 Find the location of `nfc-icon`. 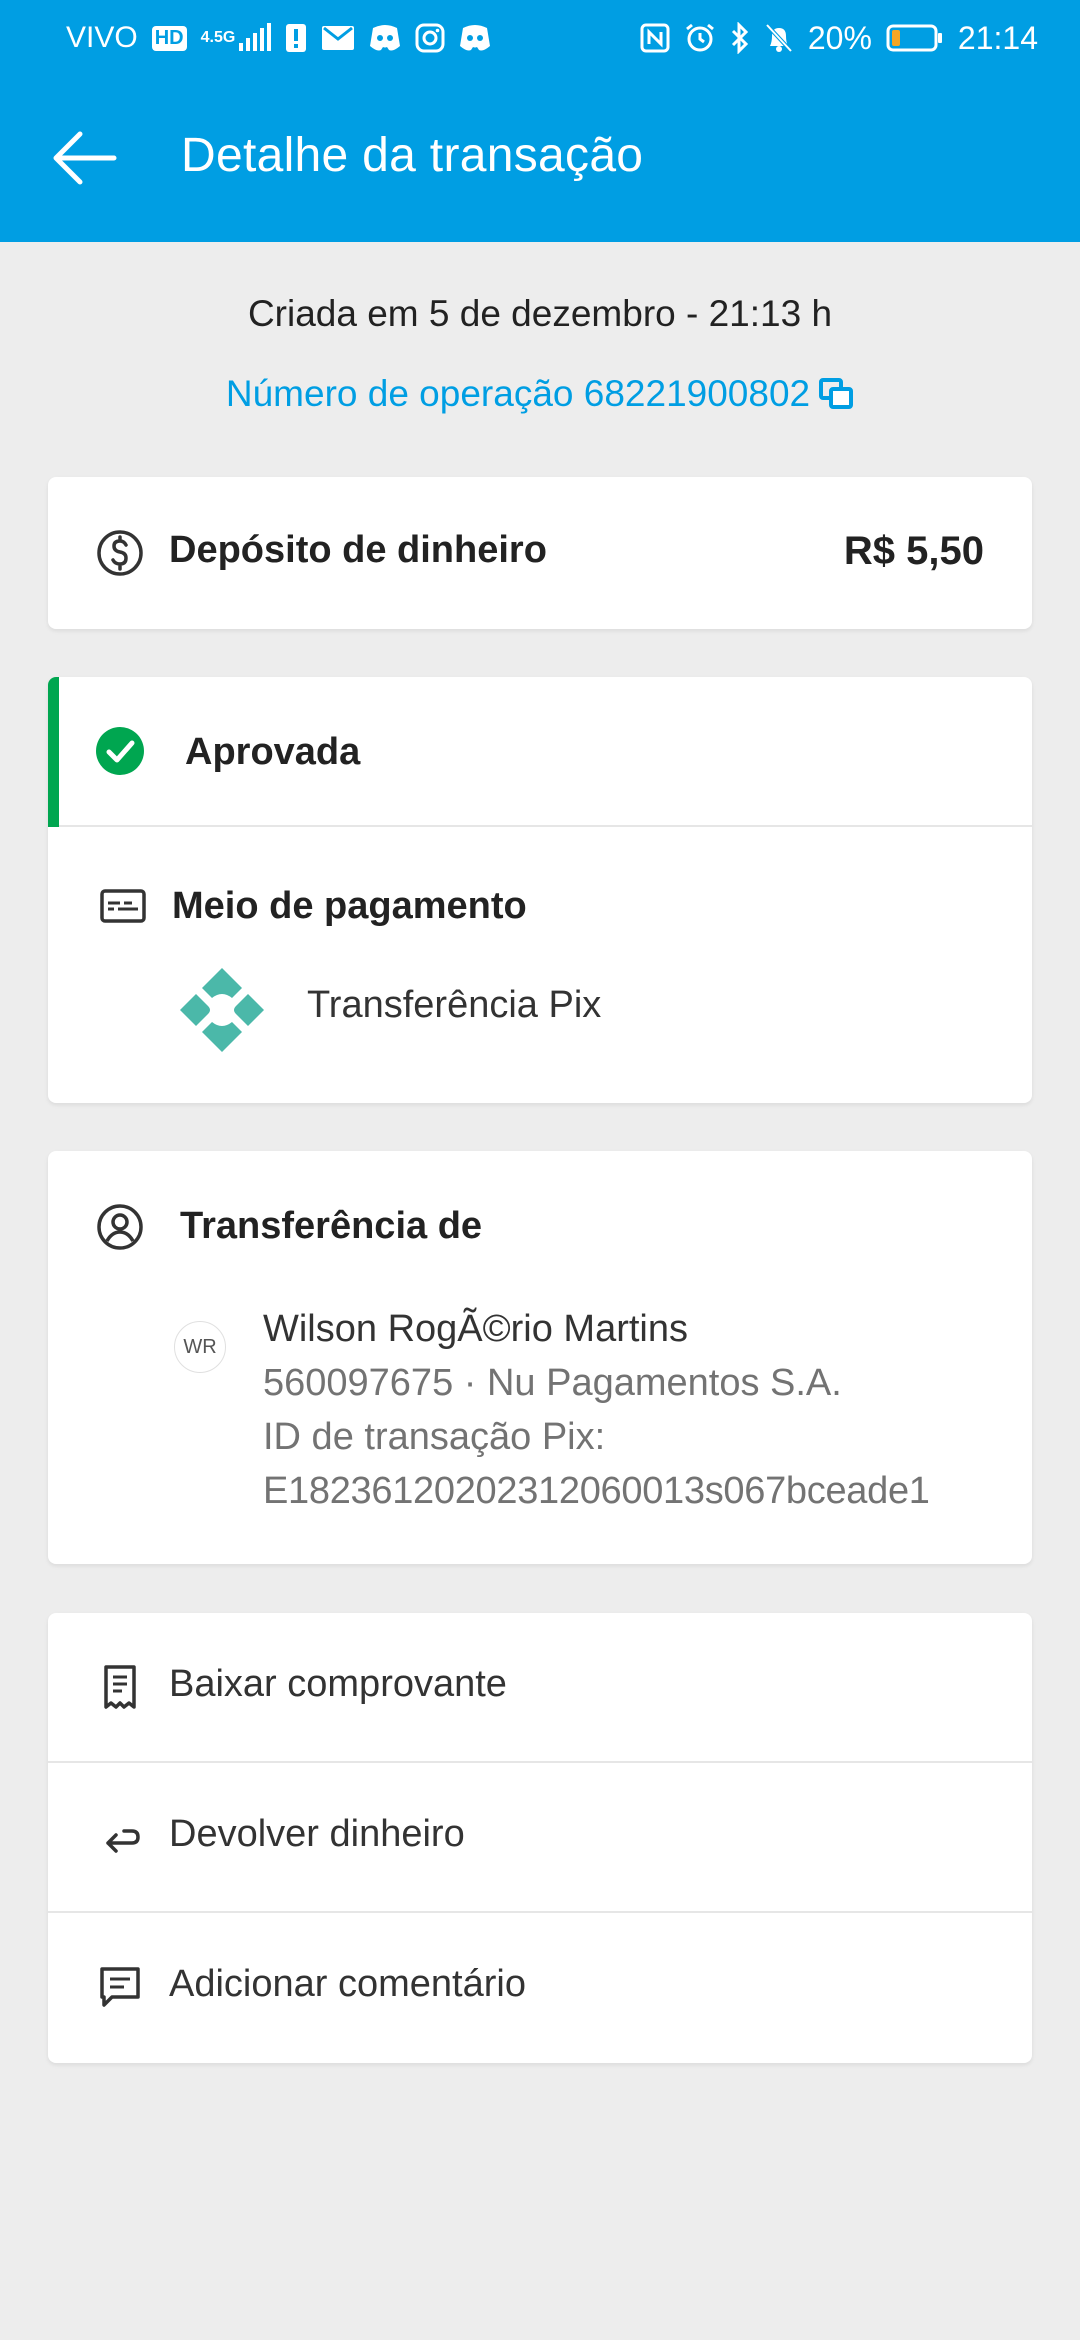

nfc-icon is located at coordinates (655, 38).